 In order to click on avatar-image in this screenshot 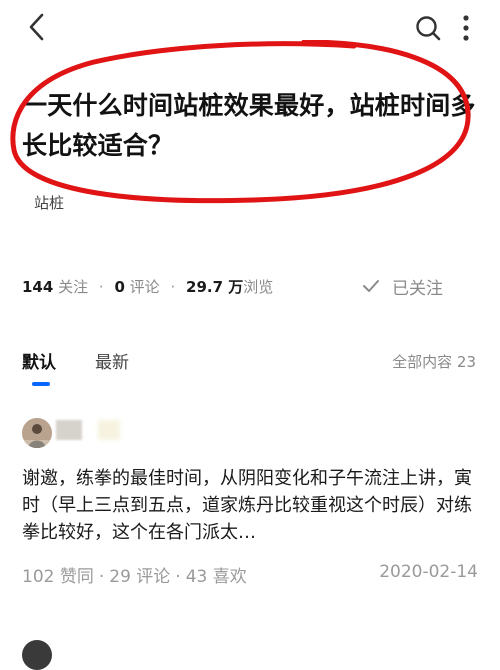, I will do `click(37, 433)`.